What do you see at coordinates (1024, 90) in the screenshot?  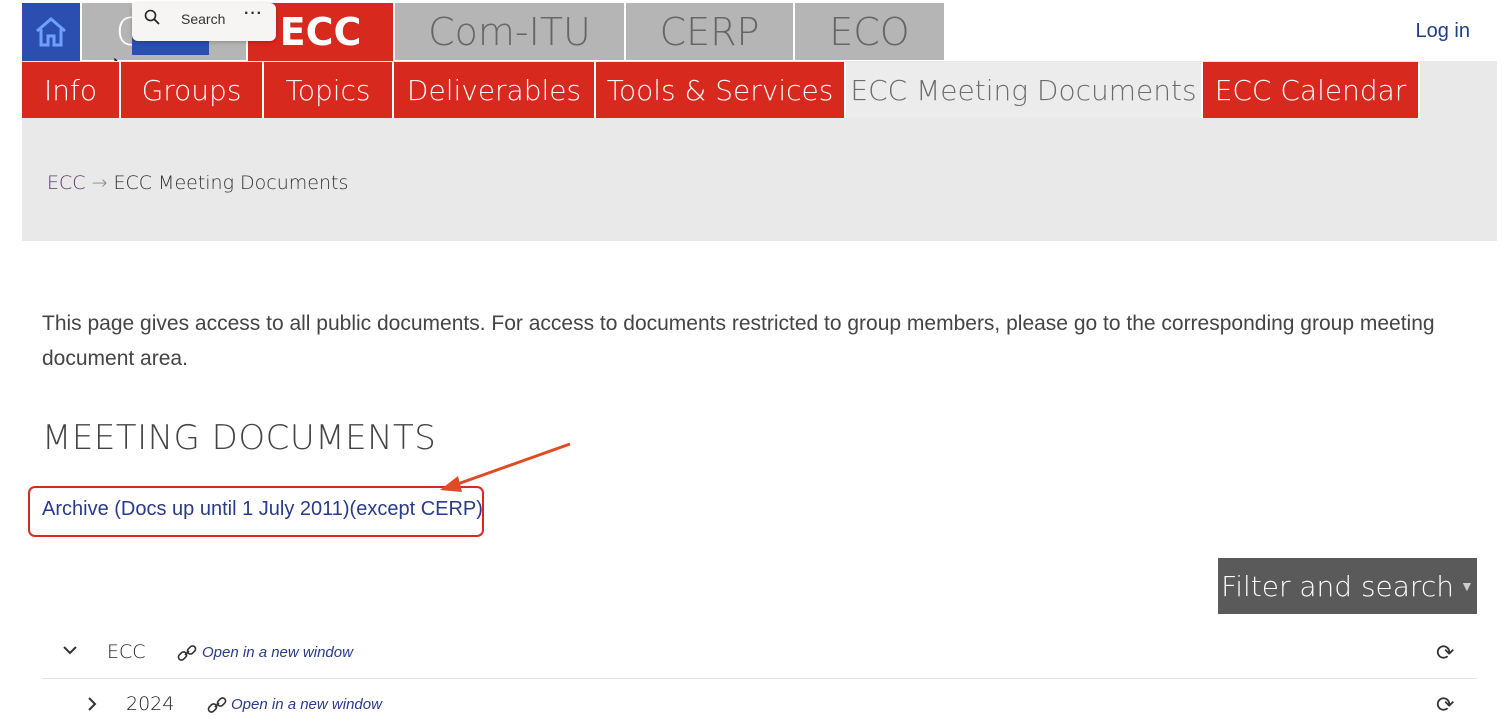 I see `nav-item-ecc-meeting-documents: ECC Meeting Documents` at bounding box center [1024, 90].